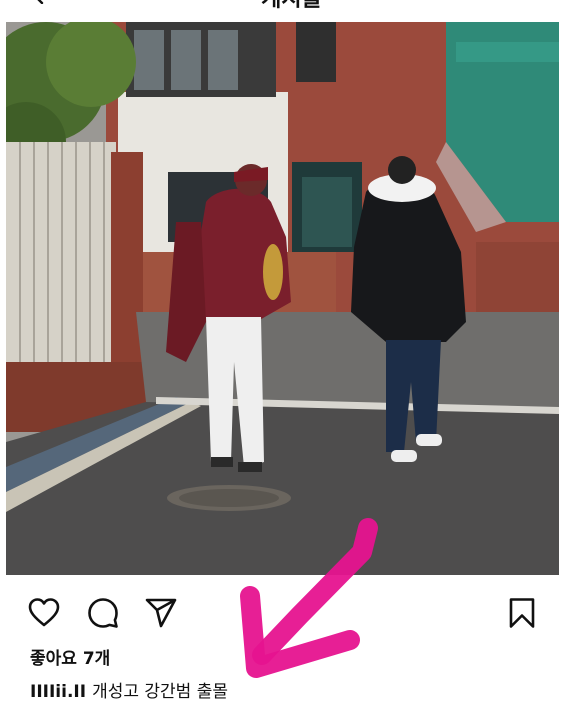 This screenshot has height=724, width=583. What do you see at coordinates (161, 613) in the screenshot?
I see `paper-plane-icon` at bounding box center [161, 613].